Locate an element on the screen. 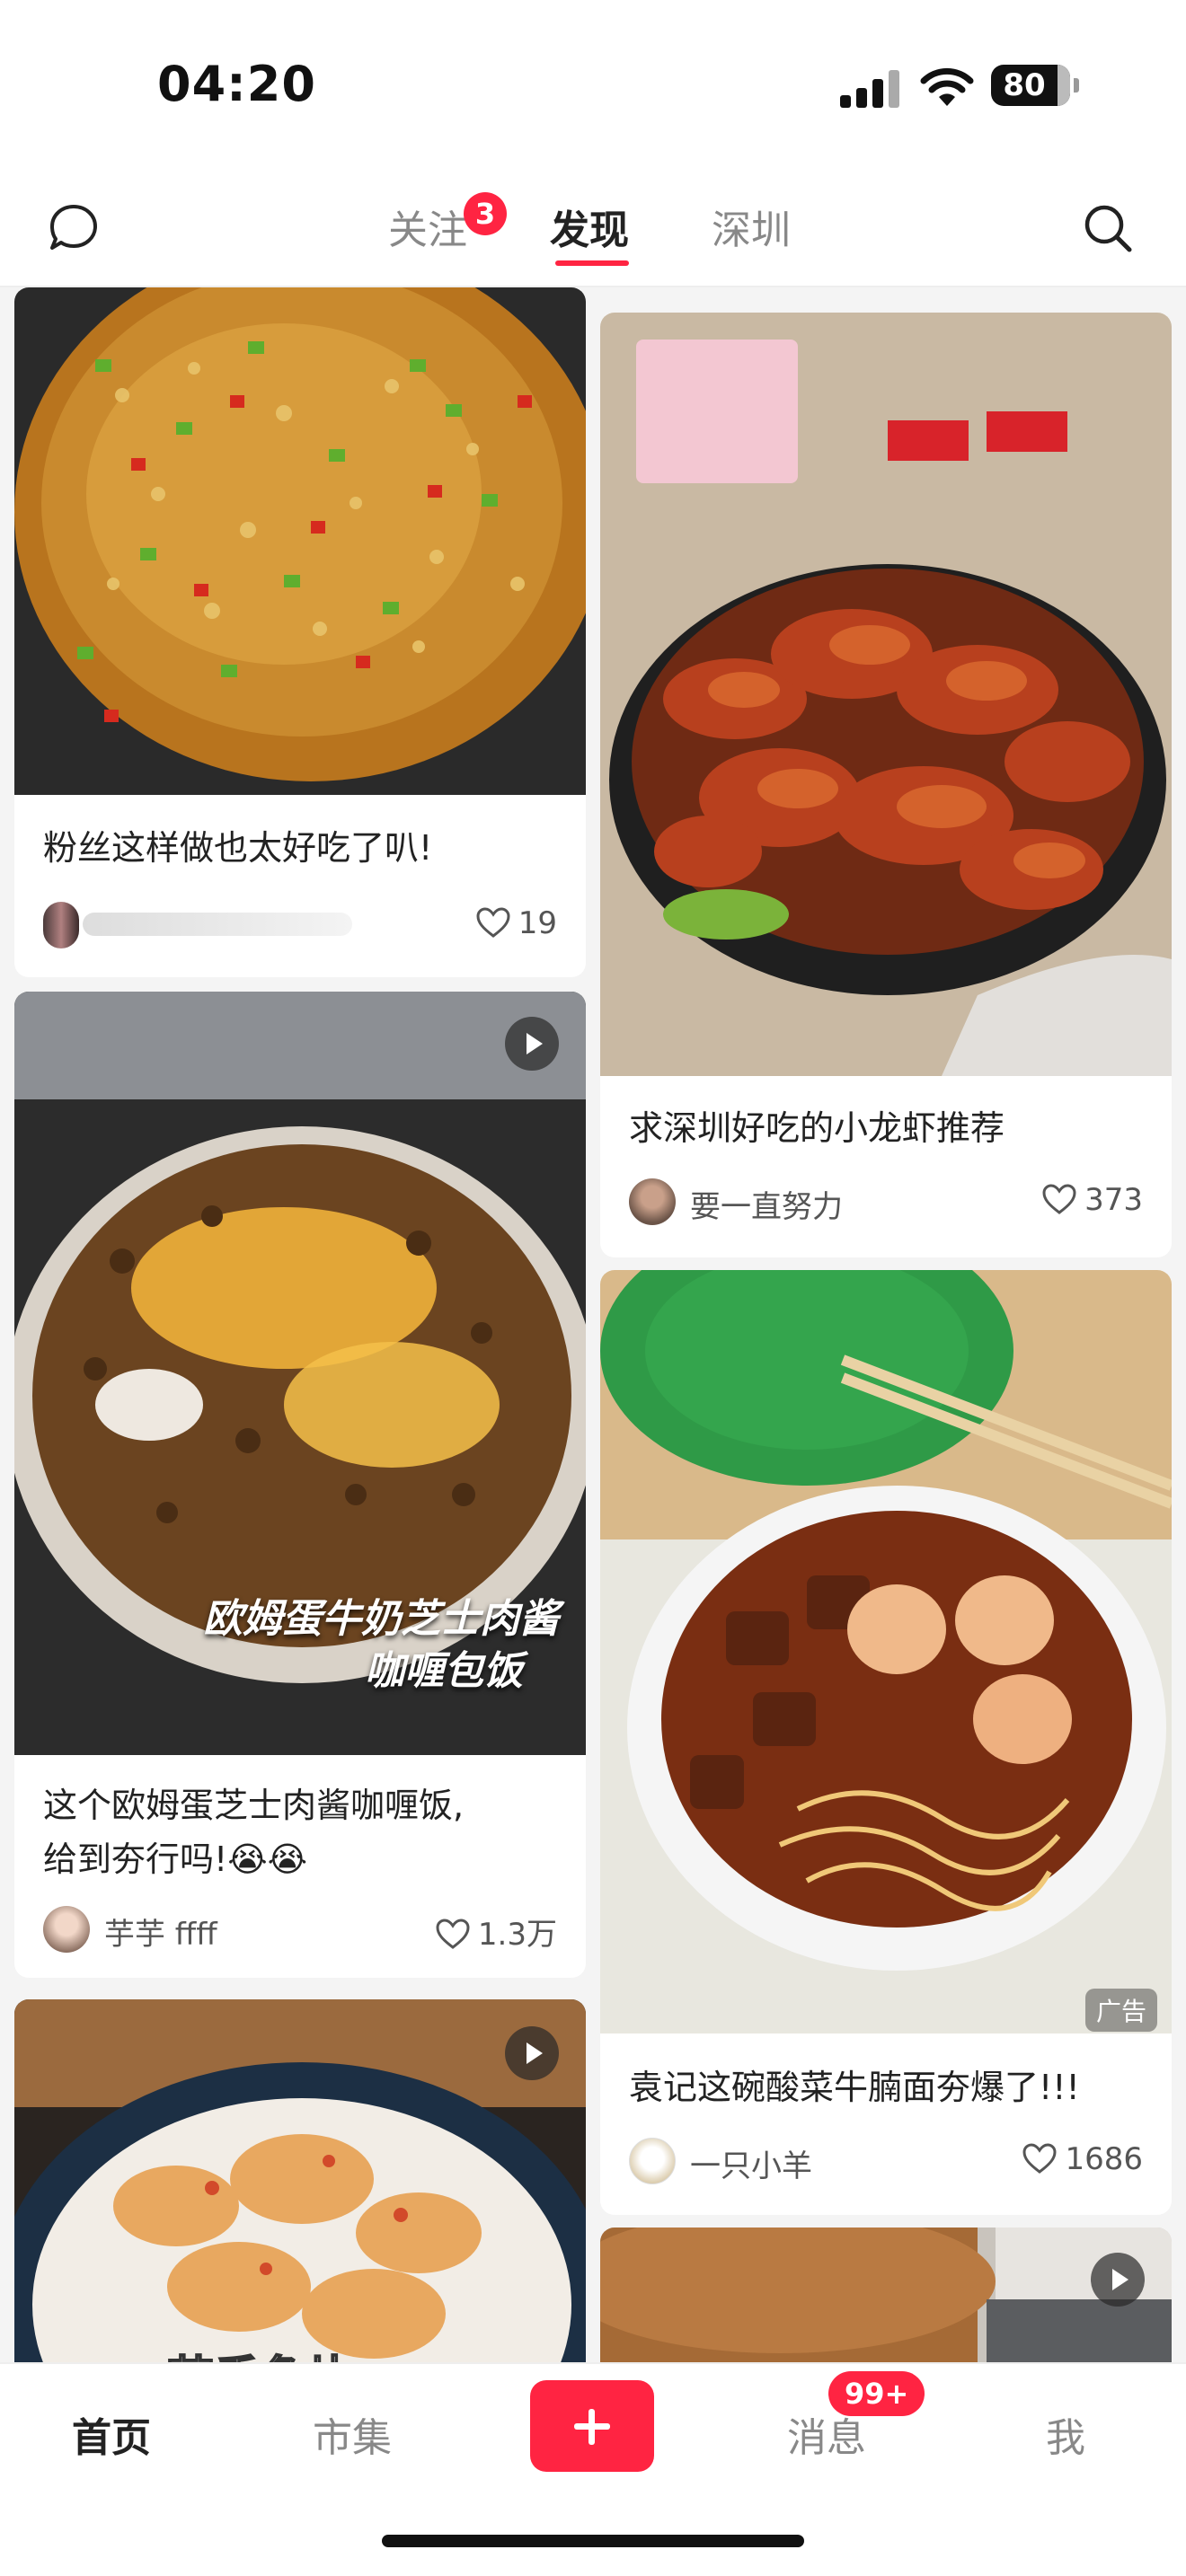 The height and width of the screenshot is (2576, 1186). nav-home: 首页 is located at coordinates (111, 2434).